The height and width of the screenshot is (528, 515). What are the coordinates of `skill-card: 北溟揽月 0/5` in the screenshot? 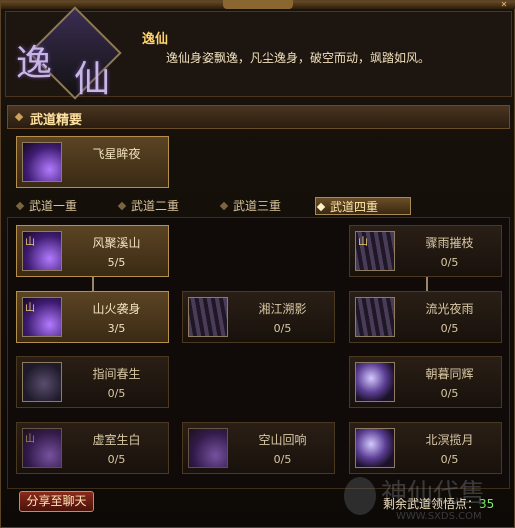 It's located at (425, 448).